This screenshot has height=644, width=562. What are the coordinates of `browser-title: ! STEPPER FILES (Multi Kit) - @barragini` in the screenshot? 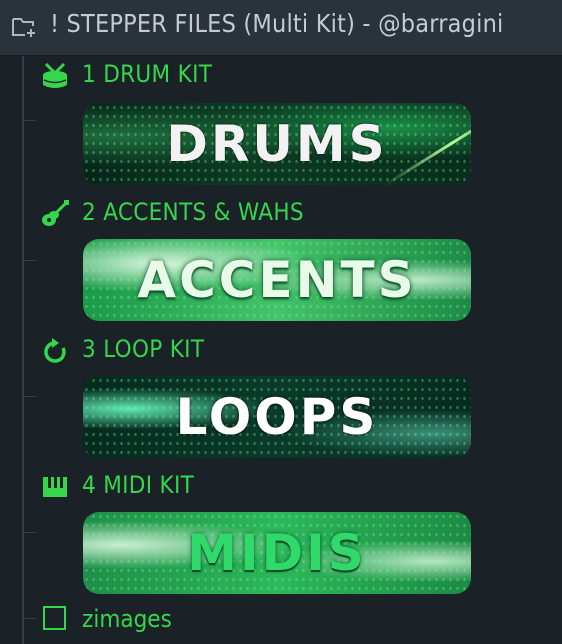 It's located at (277, 23).